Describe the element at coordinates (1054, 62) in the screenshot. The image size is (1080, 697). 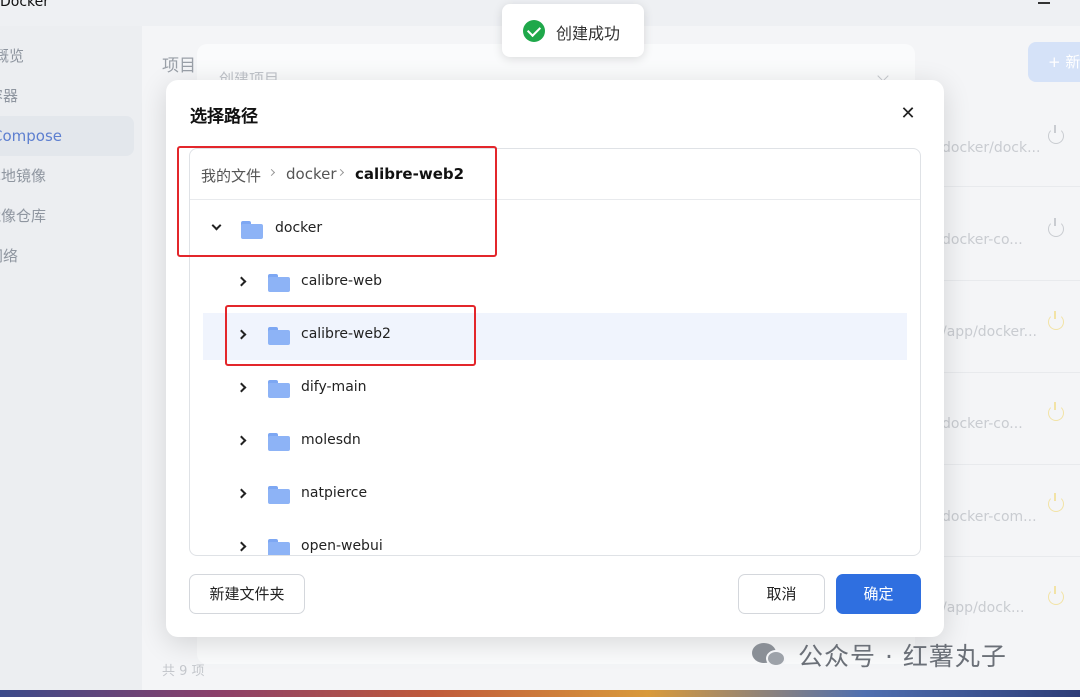
I see `new-project-button: + 新建` at that location.